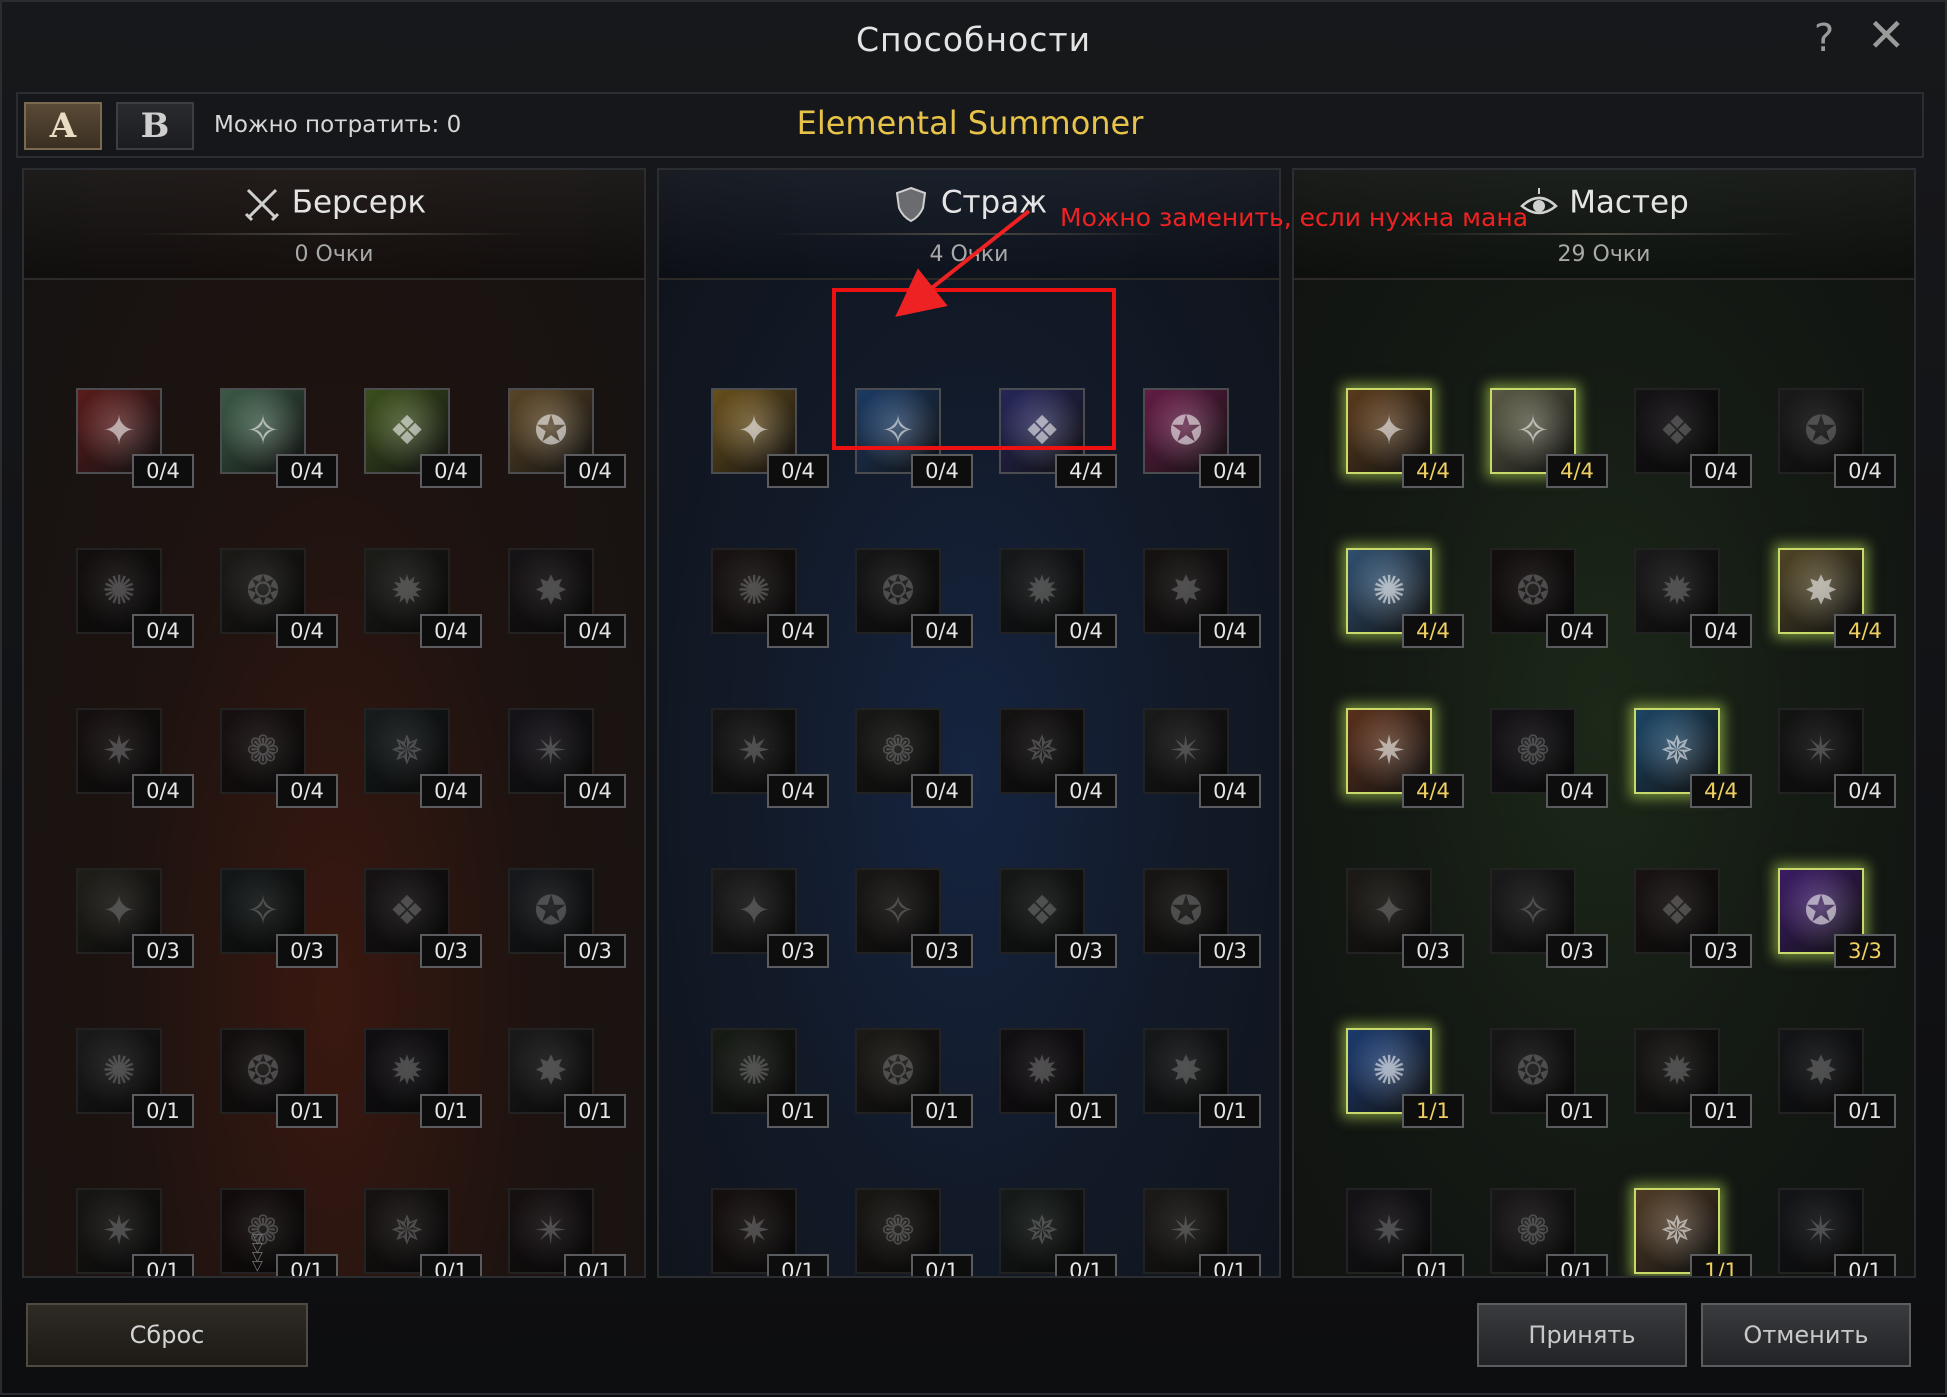 This screenshot has width=1947, height=1397. Describe the element at coordinates (1549, 438) in the screenshot. I see `skill-slot: ✧ 4/4` at that location.